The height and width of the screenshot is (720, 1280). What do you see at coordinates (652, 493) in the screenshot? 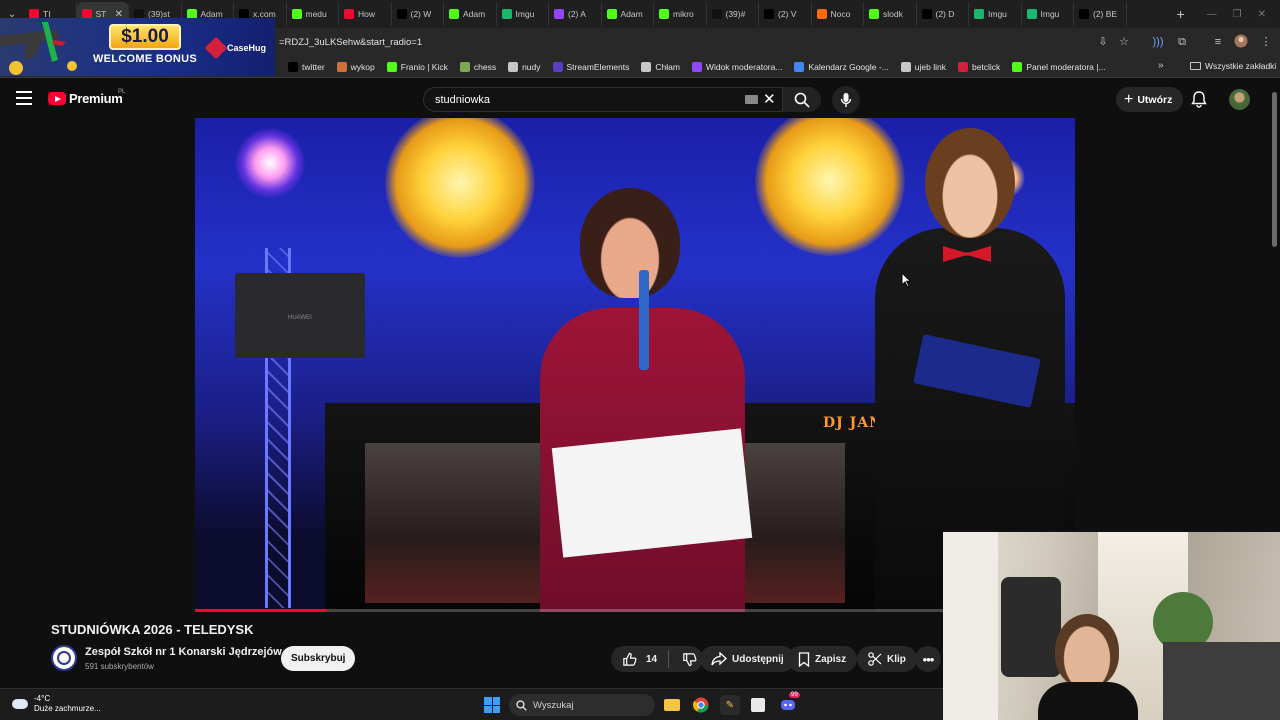
I see `diploma-folder` at bounding box center [652, 493].